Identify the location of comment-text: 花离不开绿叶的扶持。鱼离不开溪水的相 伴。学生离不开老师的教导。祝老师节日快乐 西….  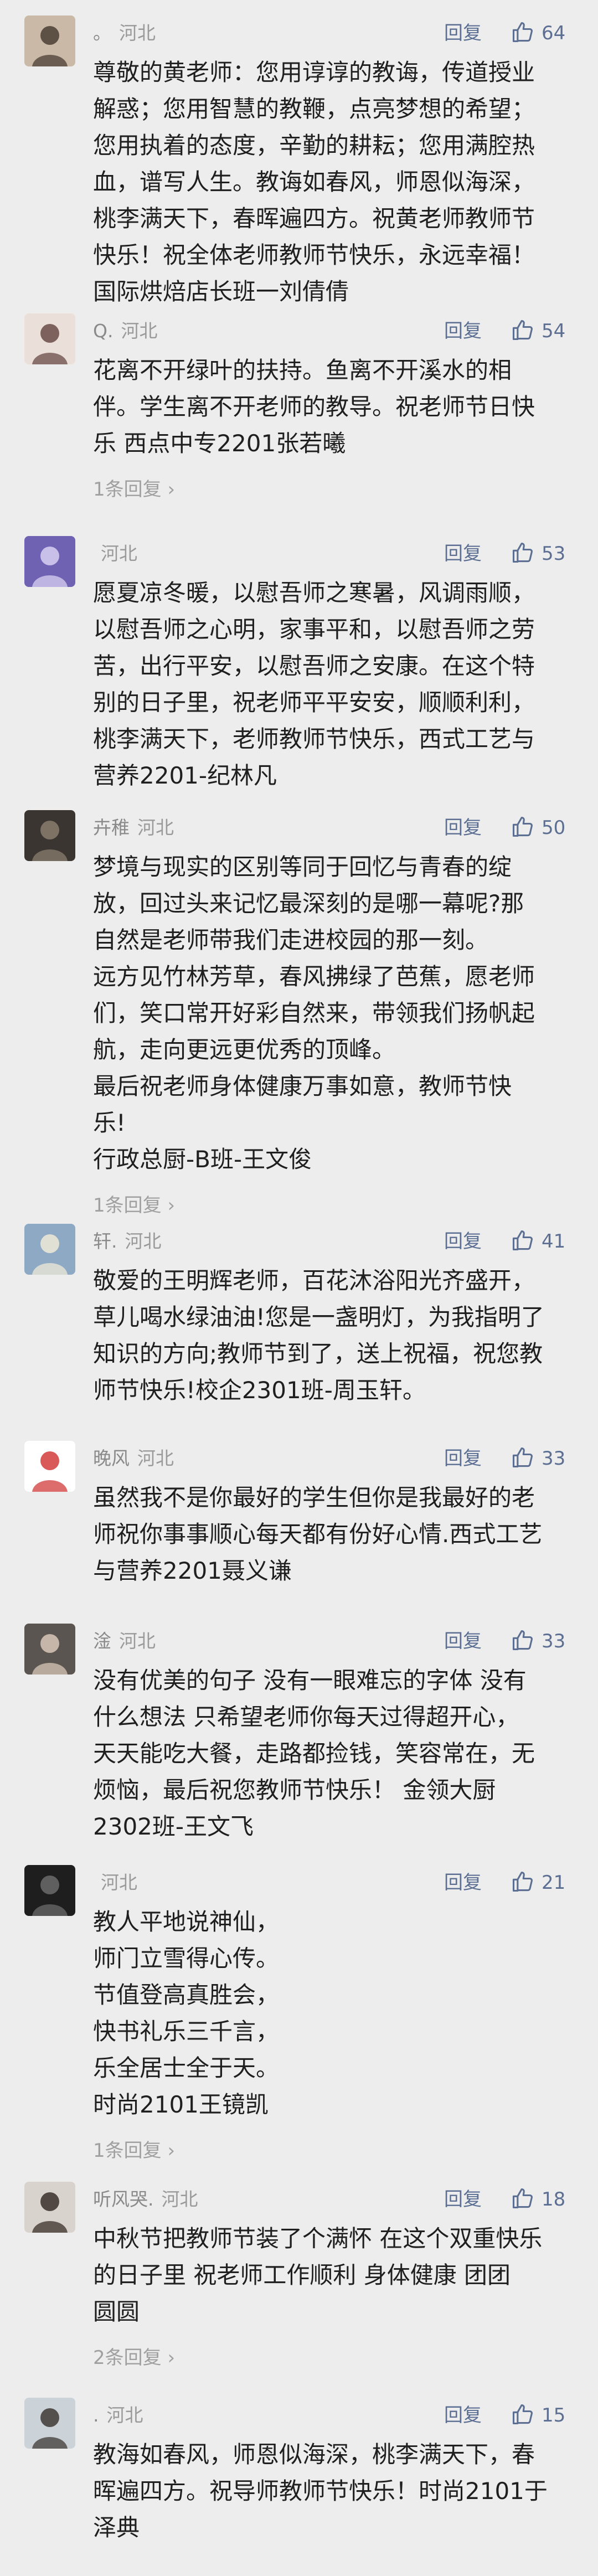
(336, 407).